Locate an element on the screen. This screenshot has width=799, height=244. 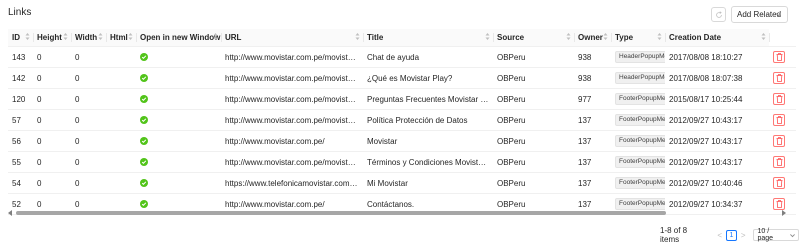
column-header-id: ID is located at coordinates (20, 38).